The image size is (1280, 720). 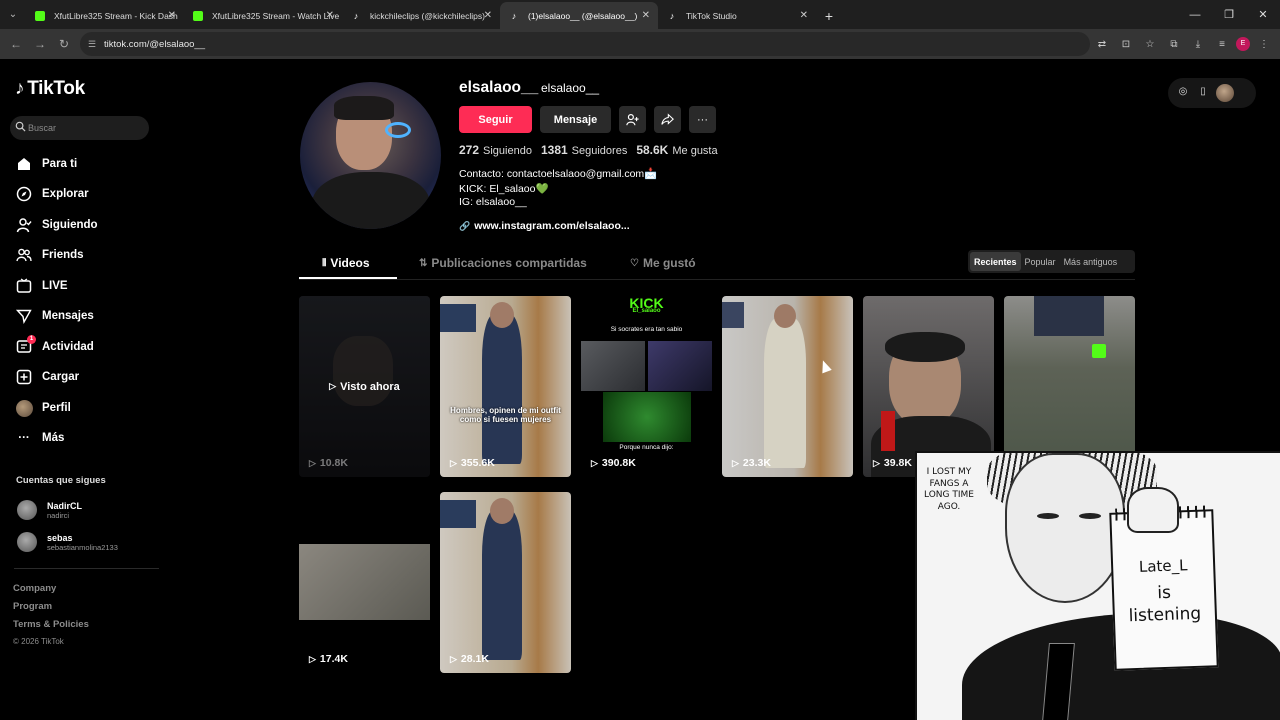 I want to click on copyright: © 2026 TikTok, so click(x=38, y=641).